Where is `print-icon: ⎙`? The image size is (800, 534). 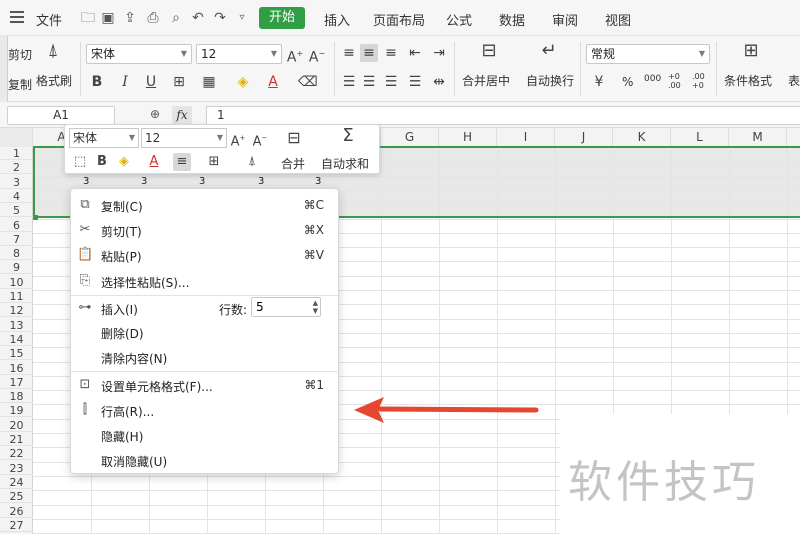
print-icon: ⎙ is located at coordinates (153, 18).